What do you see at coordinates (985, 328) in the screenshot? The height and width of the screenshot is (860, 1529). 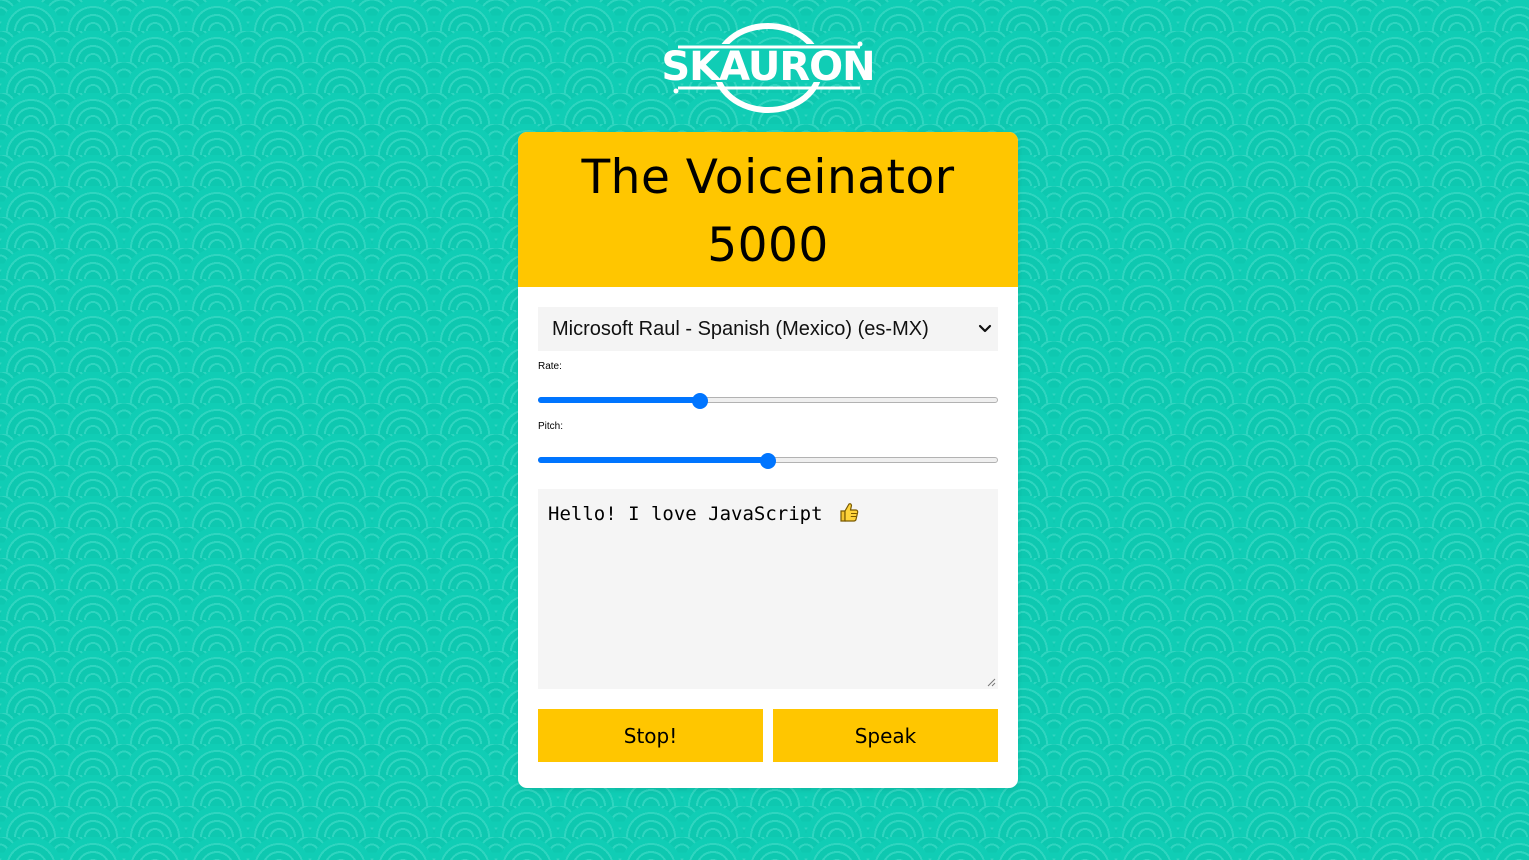 I see `chevron-down-icon` at bounding box center [985, 328].